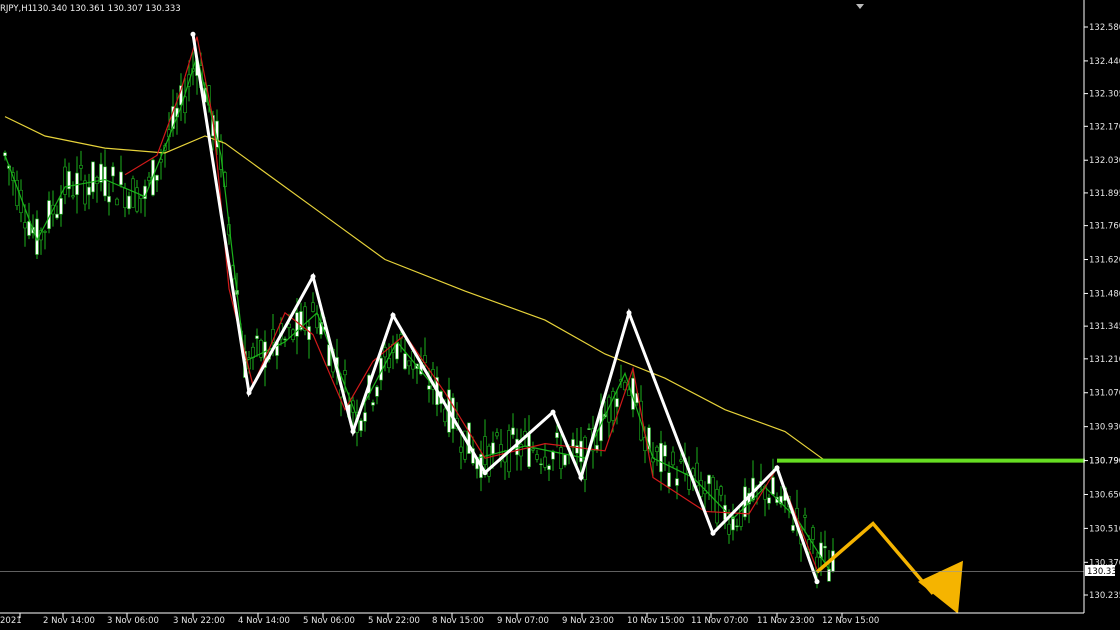 The image size is (1120, 630). Describe the element at coordinates (106, 9) in the screenshot. I see `chart-header-ohlc: 130.340 130.361 130.307 130.333` at that location.